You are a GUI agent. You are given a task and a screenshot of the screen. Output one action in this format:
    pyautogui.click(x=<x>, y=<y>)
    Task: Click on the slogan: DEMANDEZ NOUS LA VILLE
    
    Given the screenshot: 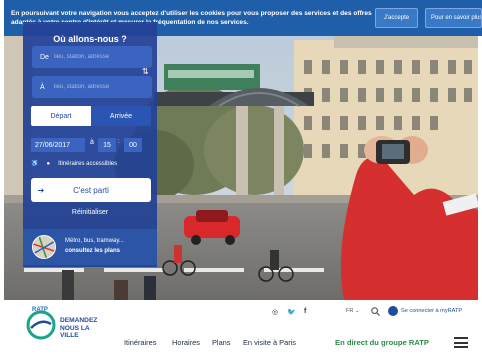 What is the action you would take?
    pyautogui.click(x=79, y=328)
    